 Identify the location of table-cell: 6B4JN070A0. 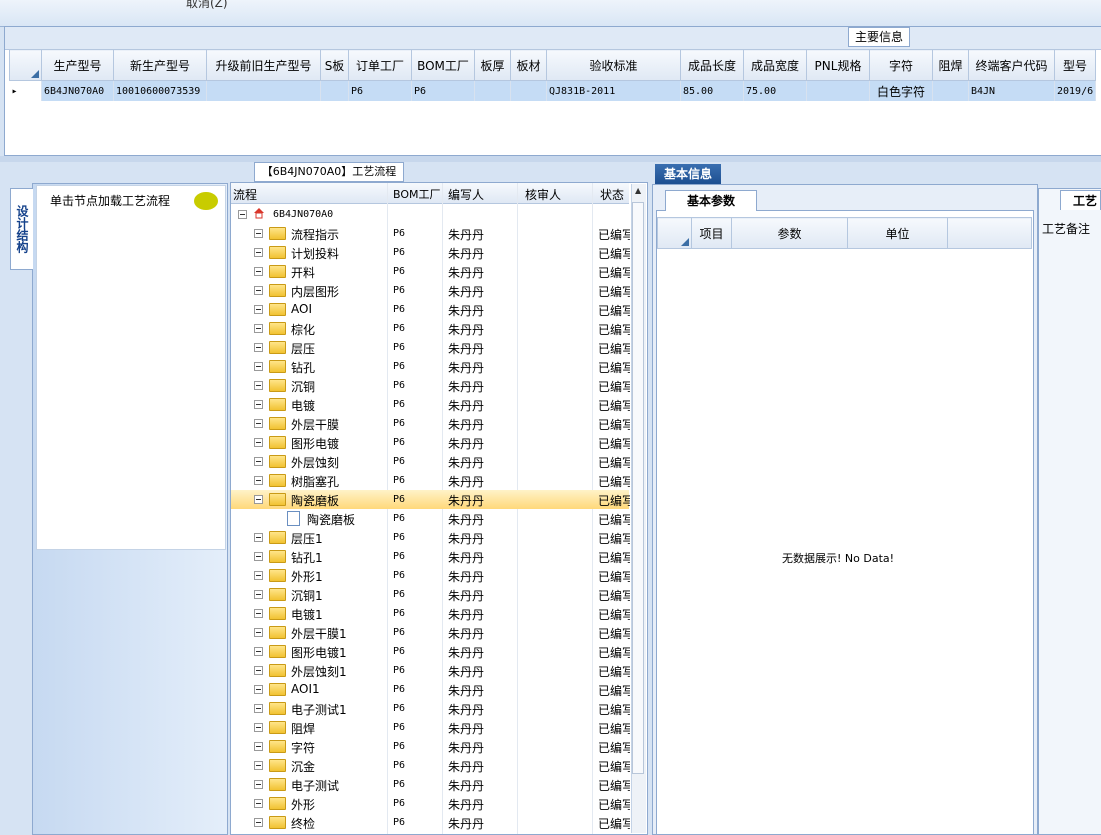
(77, 90).